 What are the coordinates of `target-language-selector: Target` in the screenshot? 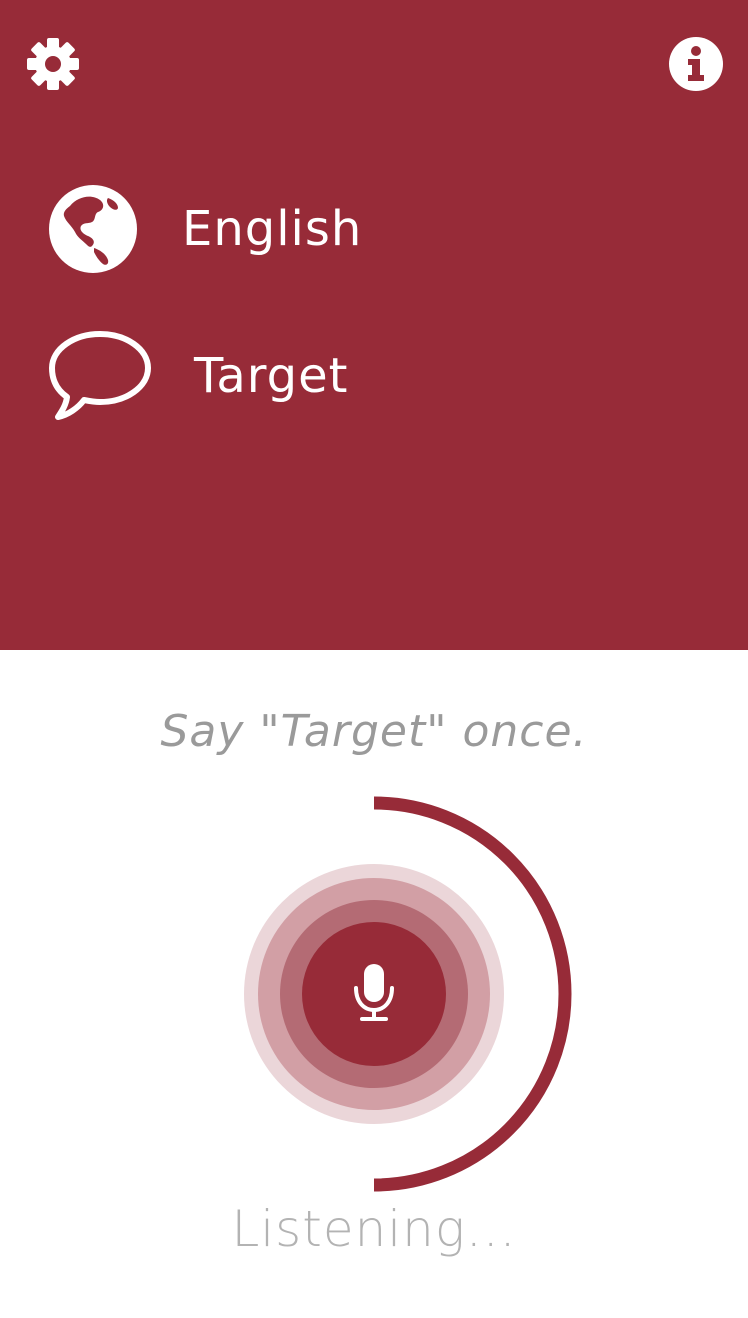 It's located at (198, 376).